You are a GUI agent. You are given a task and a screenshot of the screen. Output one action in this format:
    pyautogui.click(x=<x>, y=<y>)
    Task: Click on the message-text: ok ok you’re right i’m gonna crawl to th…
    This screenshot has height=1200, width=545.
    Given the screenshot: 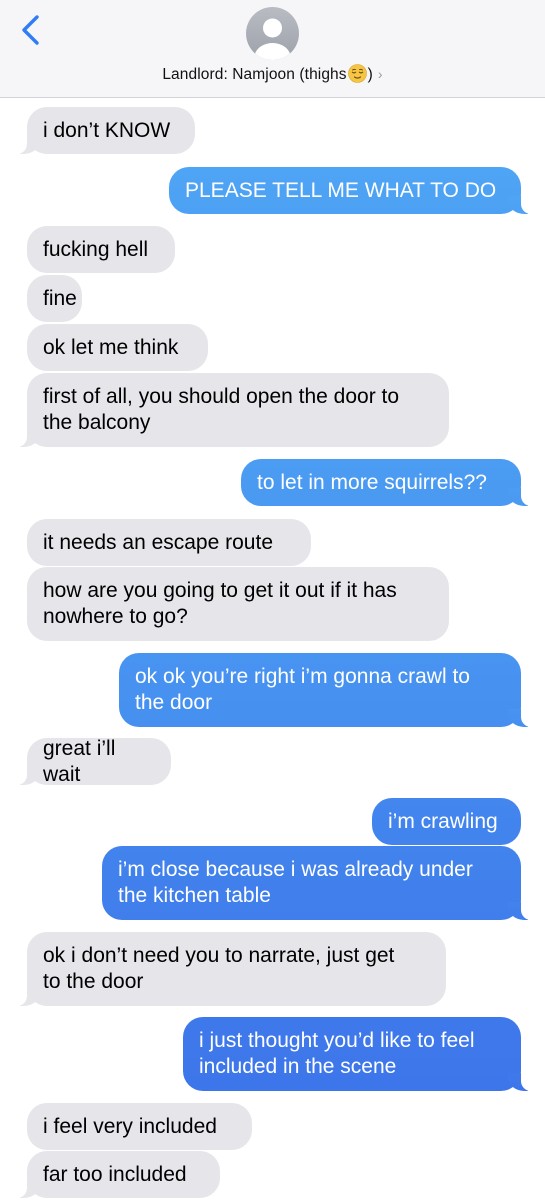 What is the action you would take?
    pyautogui.click(x=302, y=689)
    